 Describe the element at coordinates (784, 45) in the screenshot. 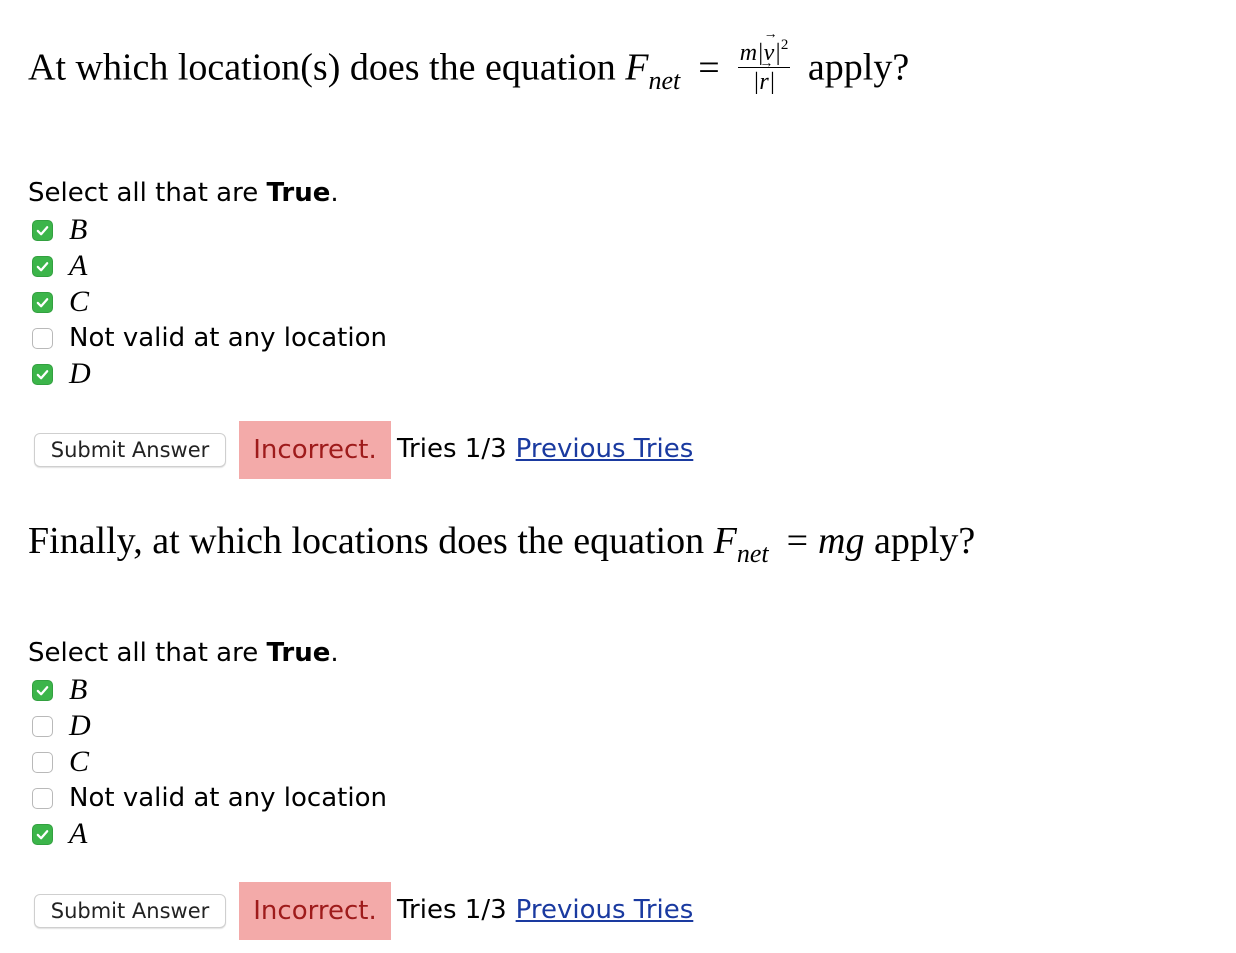

I see `exponent: 2` at that location.